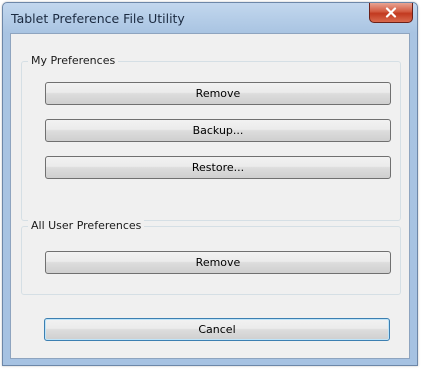  What do you see at coordinates (98, 18) in the screenshot?
I see `window-title: Tablet Preference File Utility` at bounding box center [98, 18].